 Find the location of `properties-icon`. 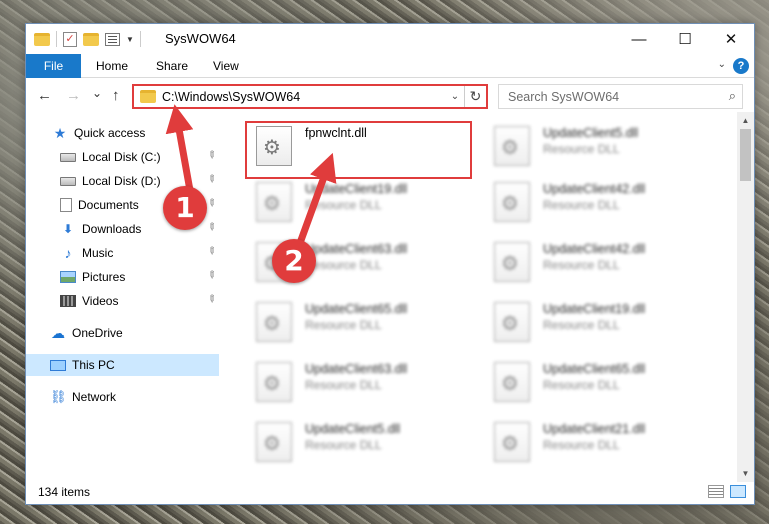

properties-icon is located at coordinates (112, 39).